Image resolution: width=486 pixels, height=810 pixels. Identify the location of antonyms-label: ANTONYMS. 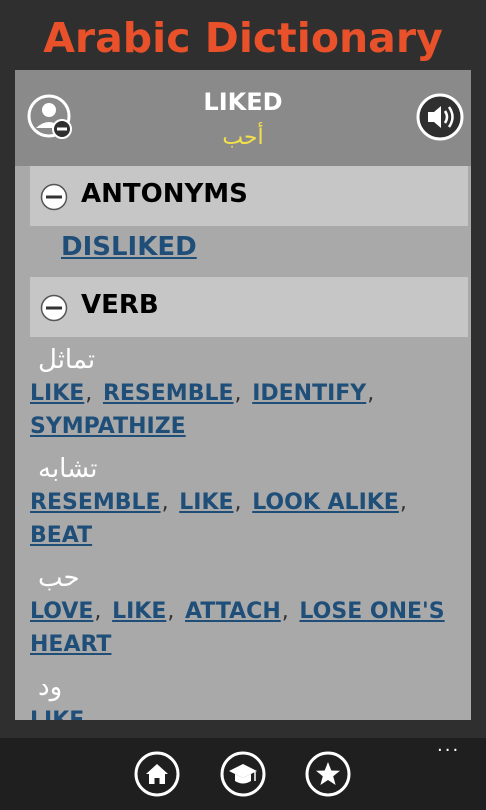
(164, 194).